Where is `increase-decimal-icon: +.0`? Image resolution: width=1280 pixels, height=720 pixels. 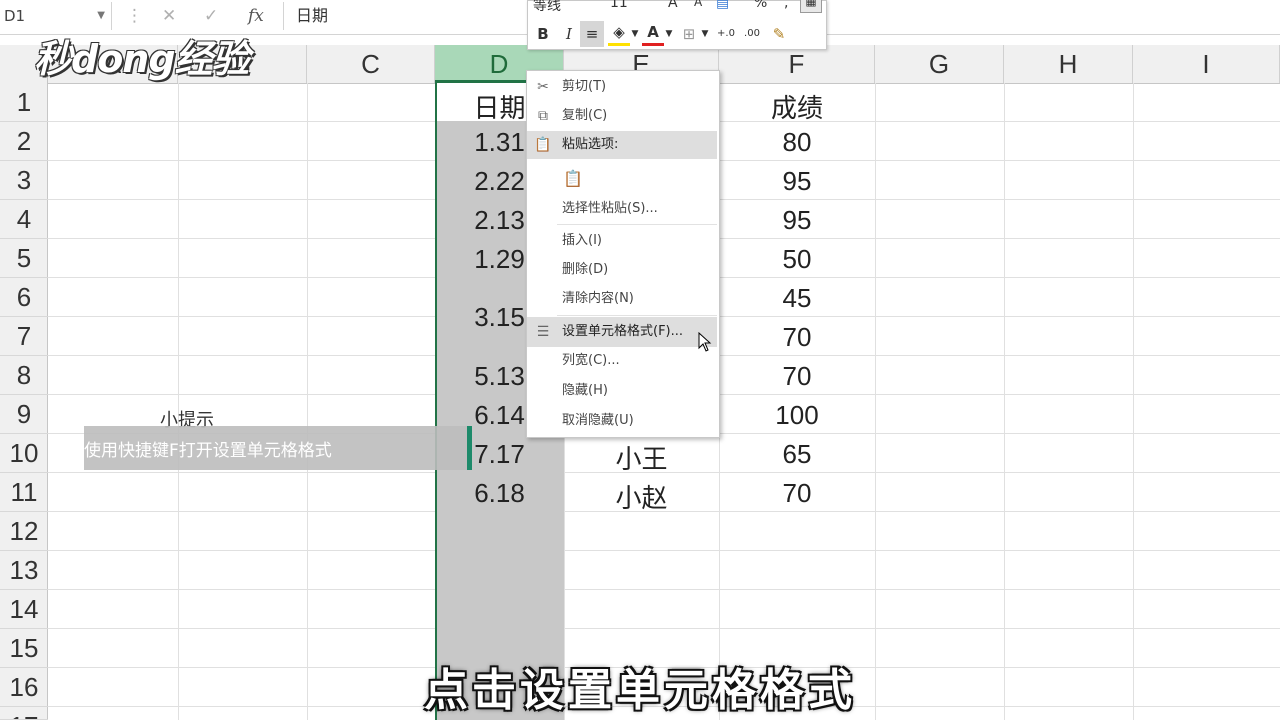
increase-decimal-icon: +.0 is located at coordinates (726, 34).